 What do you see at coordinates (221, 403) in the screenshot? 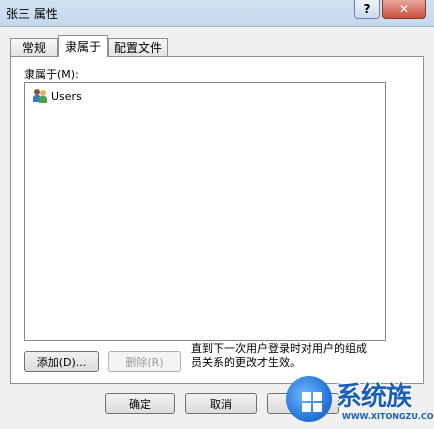
I see `cancel-button: 取消` at bounding box center [221, 403].